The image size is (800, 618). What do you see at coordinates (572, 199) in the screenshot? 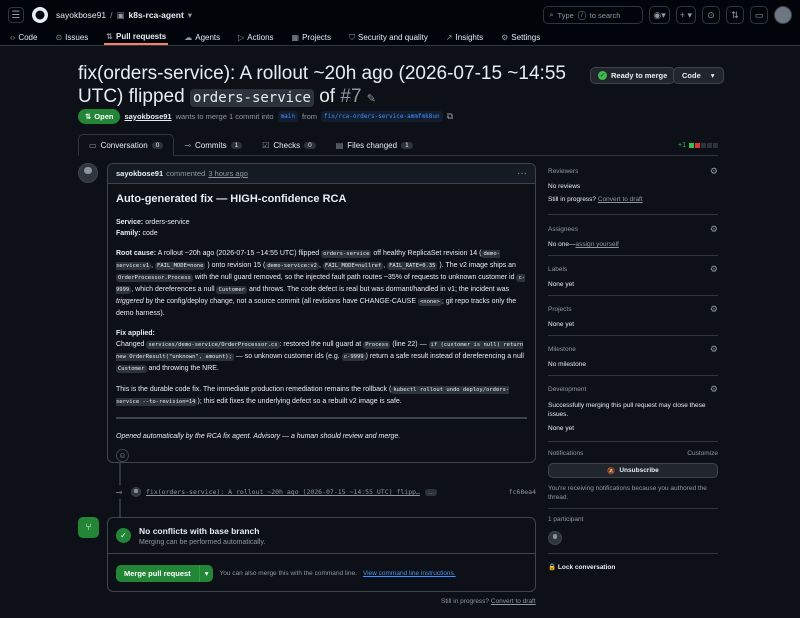
I see `reviewers-still: Still in progress?` at bounding box center [572, 199].